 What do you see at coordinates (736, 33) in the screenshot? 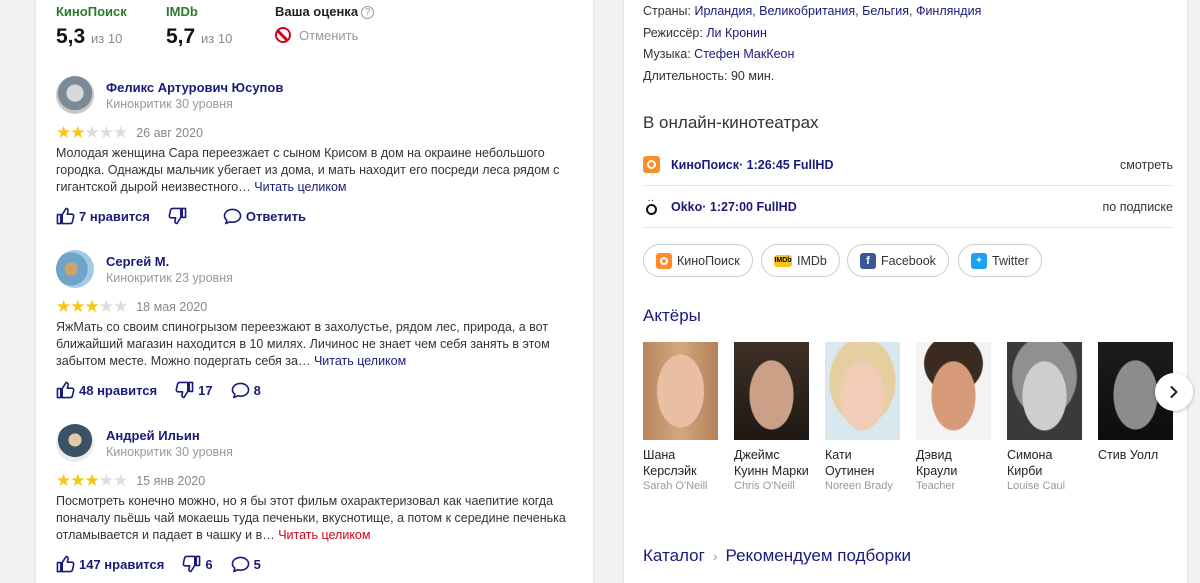
I see `director-link: Ли Кронин` at bounding box center [736, 33].